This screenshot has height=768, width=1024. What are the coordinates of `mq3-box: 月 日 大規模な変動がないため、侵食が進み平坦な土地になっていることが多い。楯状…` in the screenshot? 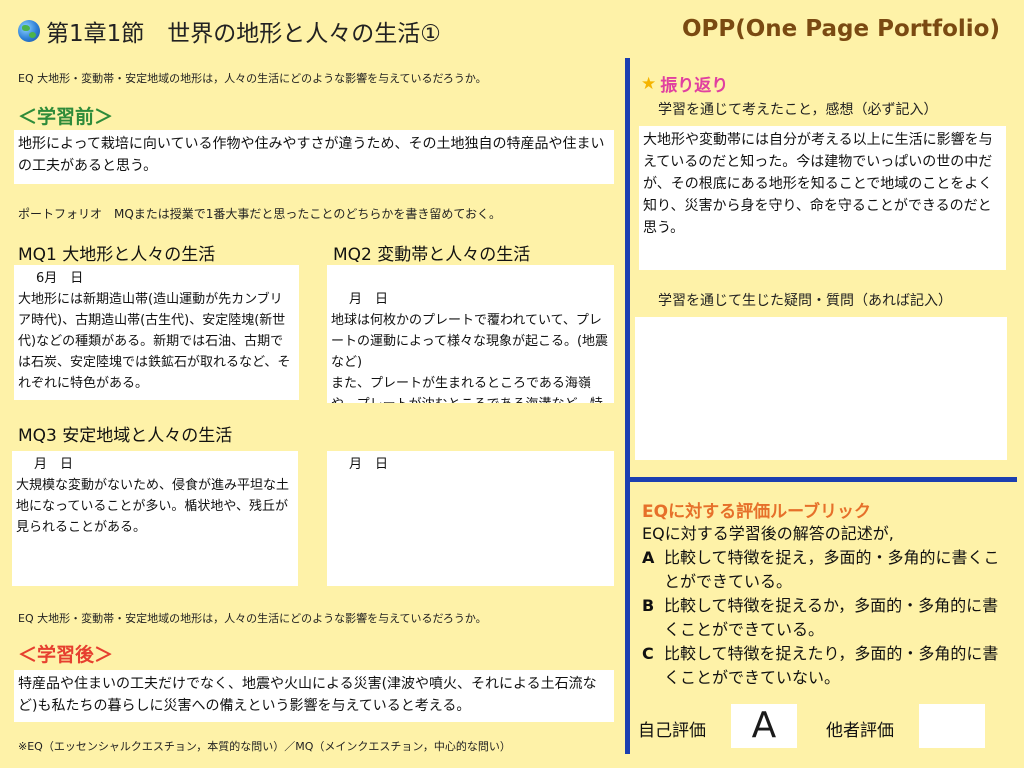 It's located at (155, 518).